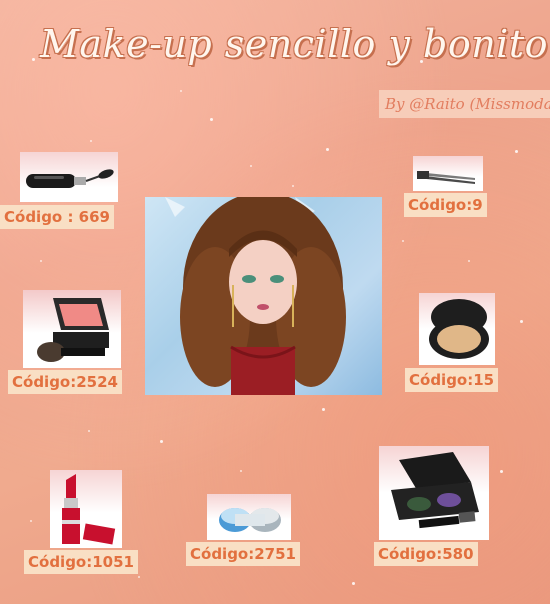  What do you see at coordinates (457, 329) in the screenshot?
I see `powder-compact-icon` at bounding box center [457, 329].